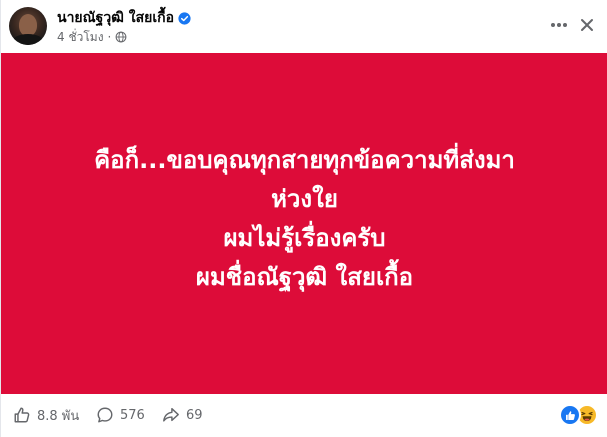  Describe the element at coordinates (570, 415) in the screenshot. I see `like-reaction-icon` at that location.